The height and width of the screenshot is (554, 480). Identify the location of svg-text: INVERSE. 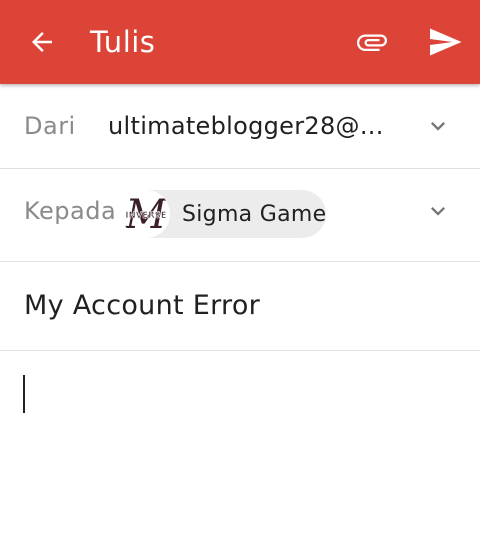
(145, 216).